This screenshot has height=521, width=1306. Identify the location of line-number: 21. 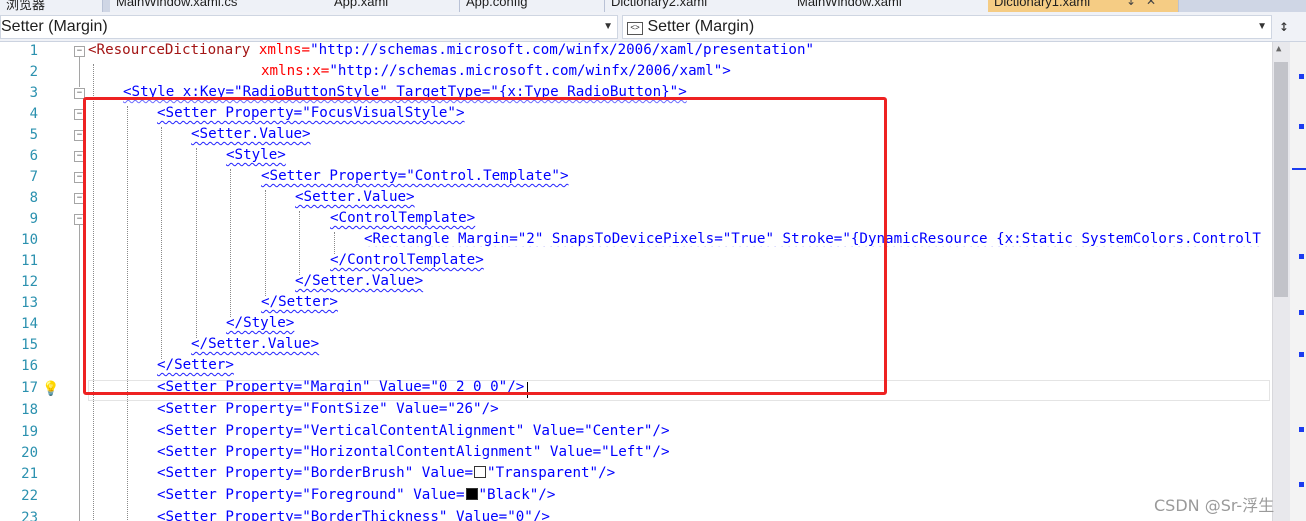
(29, 474).